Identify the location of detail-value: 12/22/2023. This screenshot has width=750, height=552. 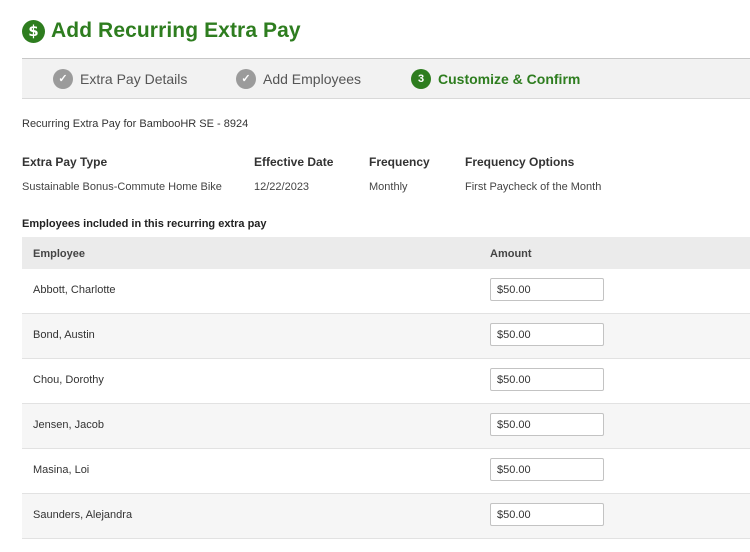
(282, 187).